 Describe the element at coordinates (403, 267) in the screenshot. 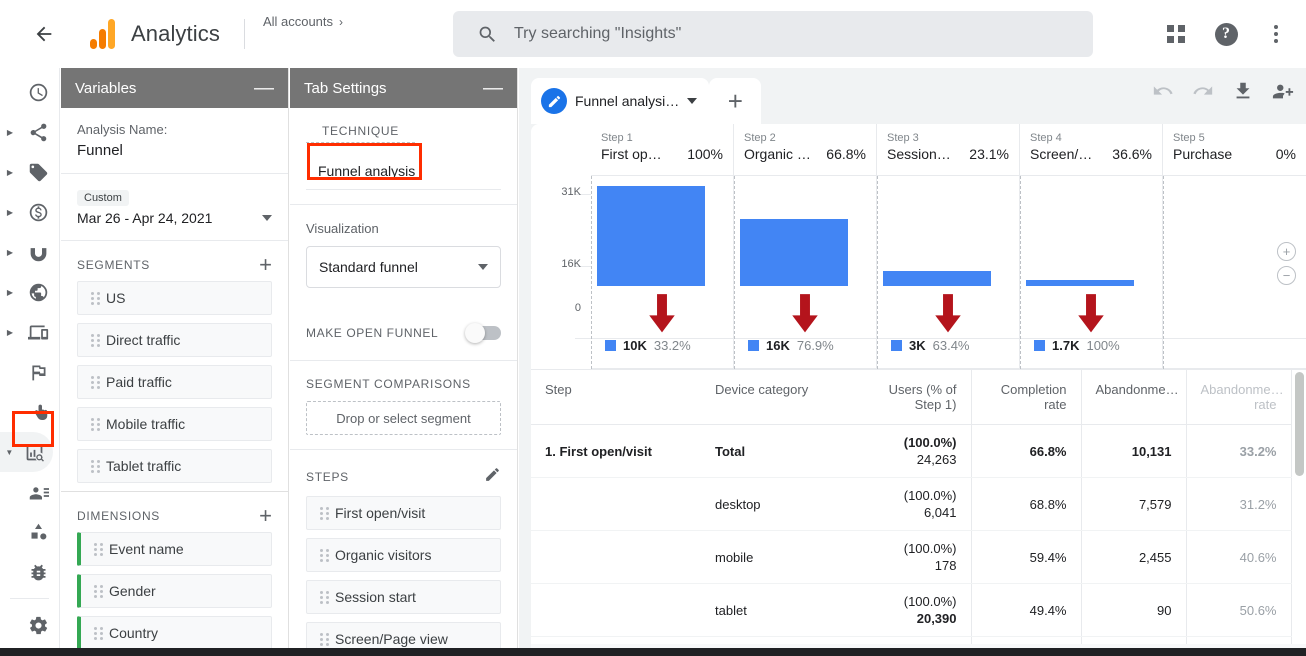

I see `visualization-select: Standard funnel` at that location.